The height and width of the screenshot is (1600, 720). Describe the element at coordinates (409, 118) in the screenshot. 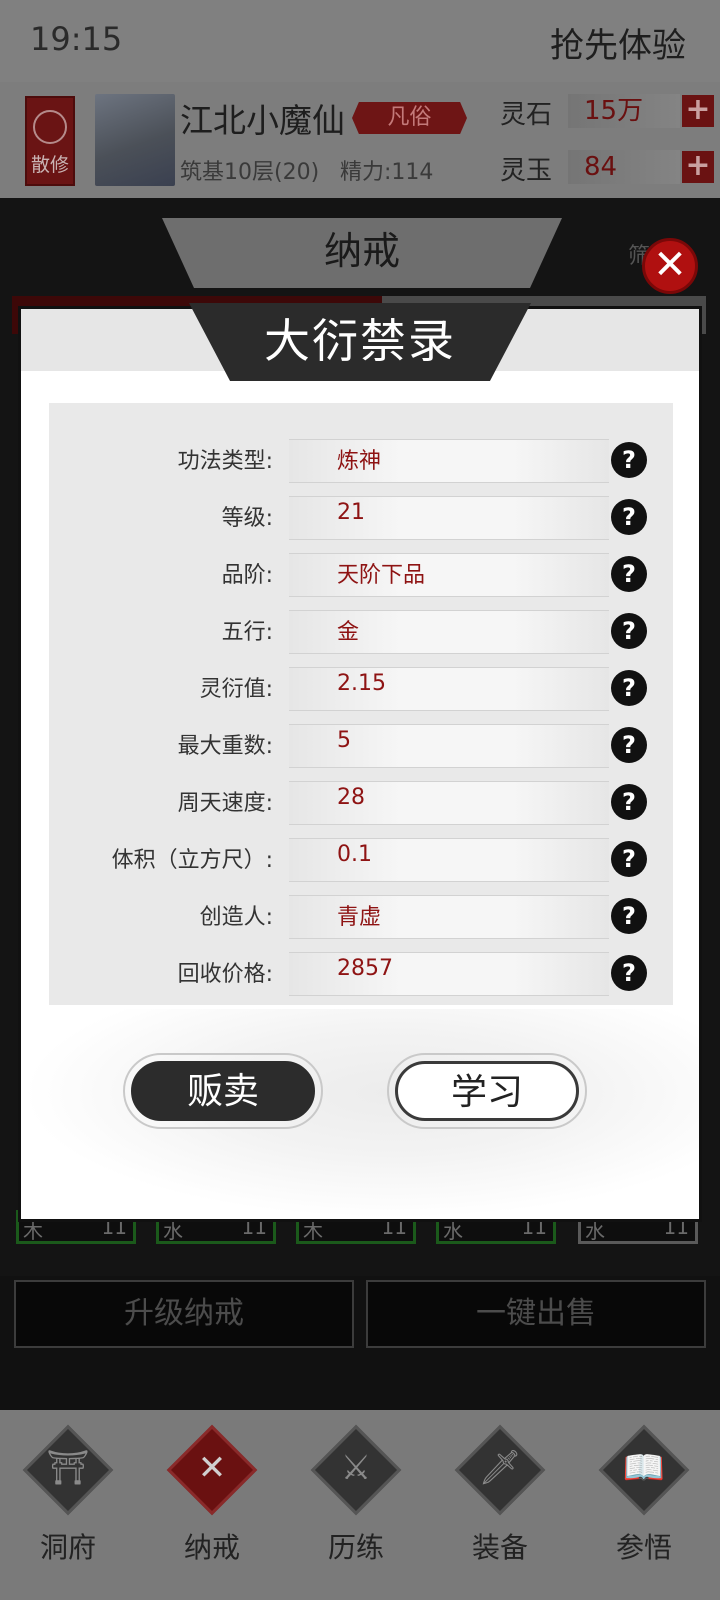

I see `rank-badge: 凡俗` at that location.